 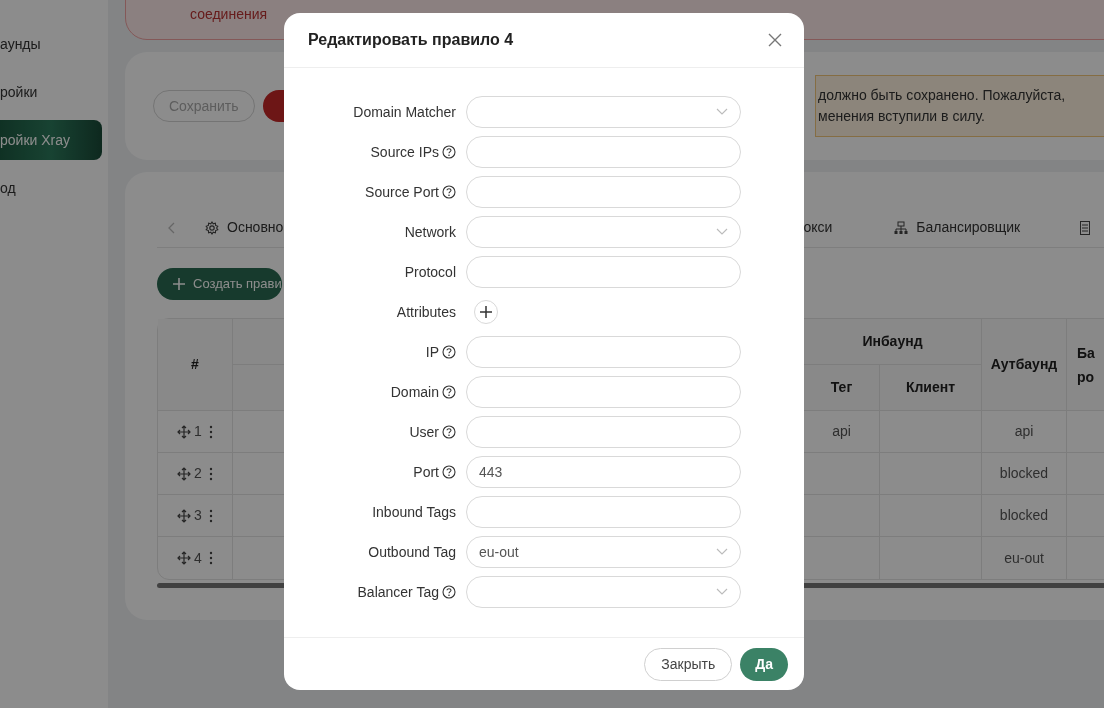 What do you see at coordinates (901, 227) in the screenshot?
I see `network-icon` at bounding box center [901, 227].